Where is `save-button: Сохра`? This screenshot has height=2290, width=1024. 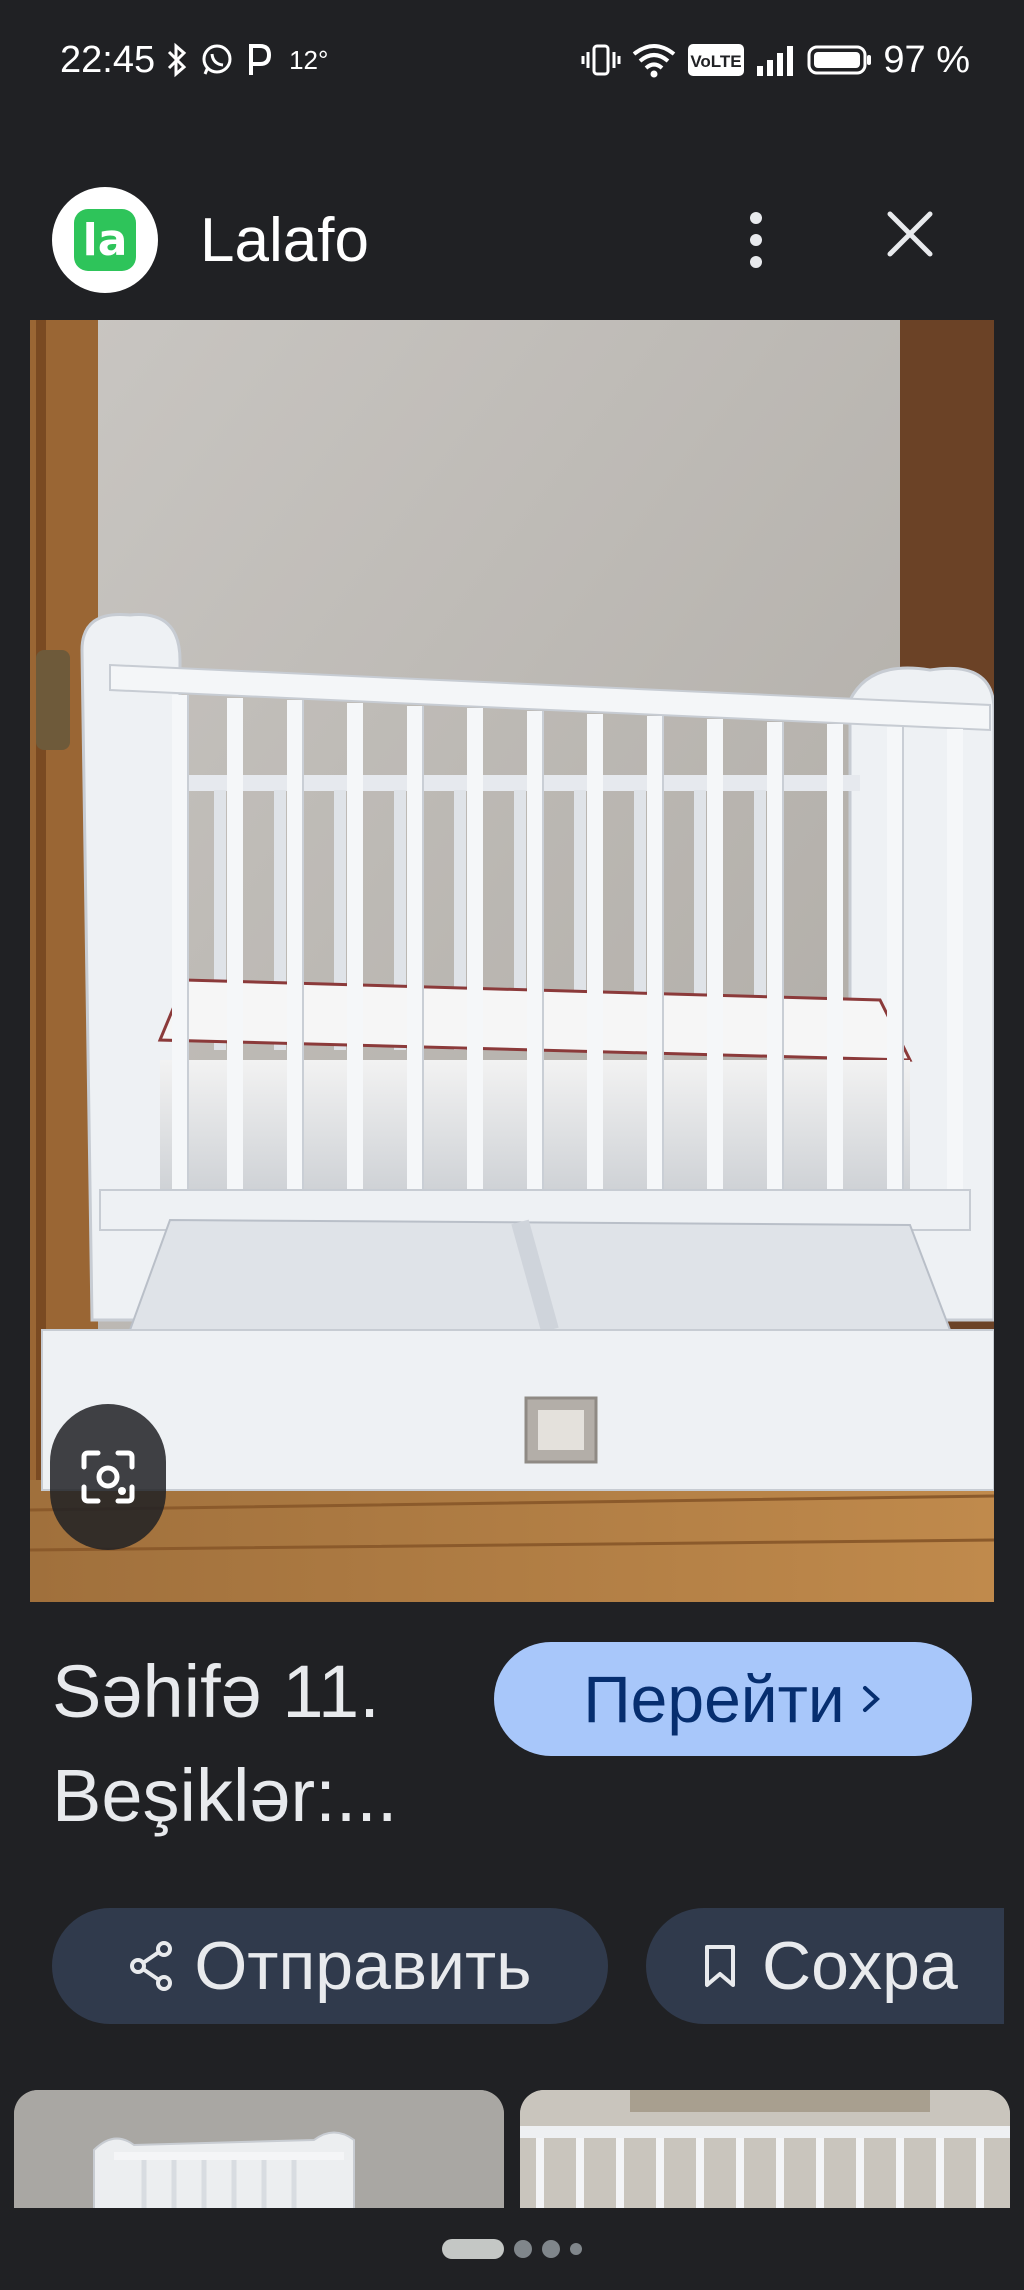 save-button: Сохра is located at coordinates (825, 1966).